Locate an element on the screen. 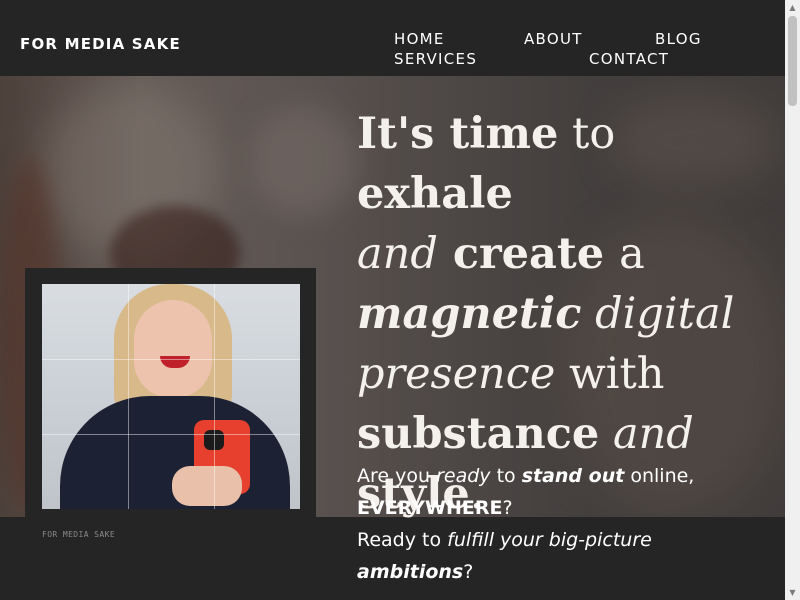 The image size is (800, 600). text-segment: magnetic is located at coordinates (469, 314).